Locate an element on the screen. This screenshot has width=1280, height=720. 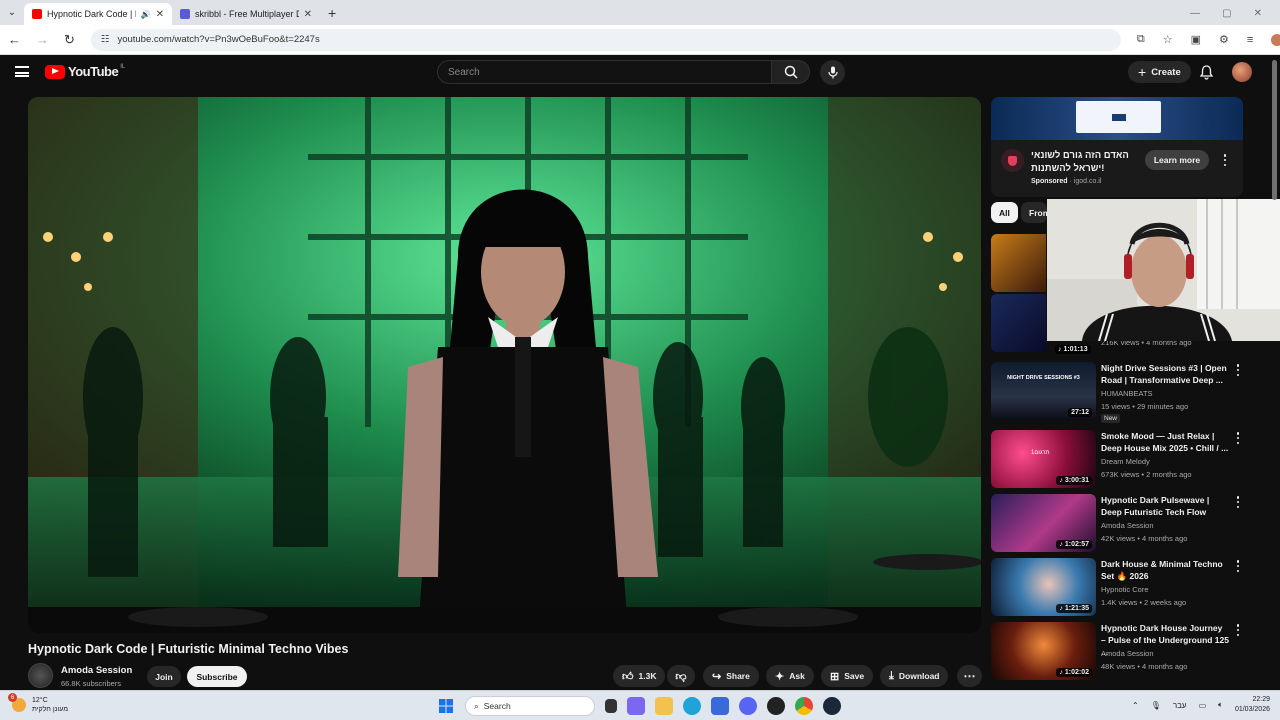
sponsored-ad-card is located at coordinates (1117, 147).